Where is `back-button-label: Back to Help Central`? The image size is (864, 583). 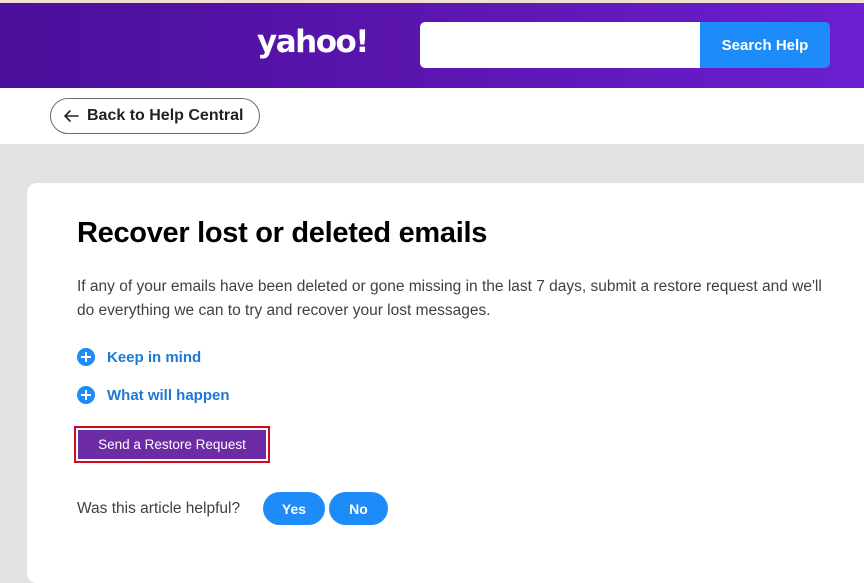
back-button-label: Back to Help Central is located at coordinates (165, 115).